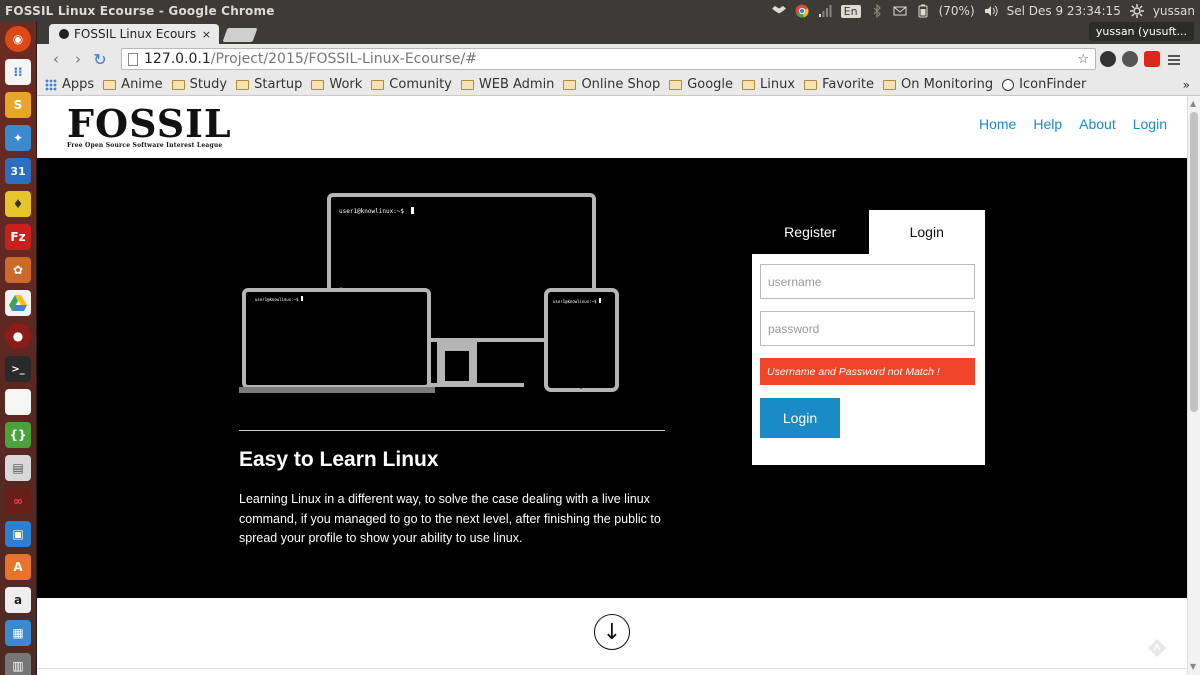  What do you see at coordinates (1073, 124) in the screenshot?
I see `site-nav: Home Help About Login` at bounding box center [1073, 124].